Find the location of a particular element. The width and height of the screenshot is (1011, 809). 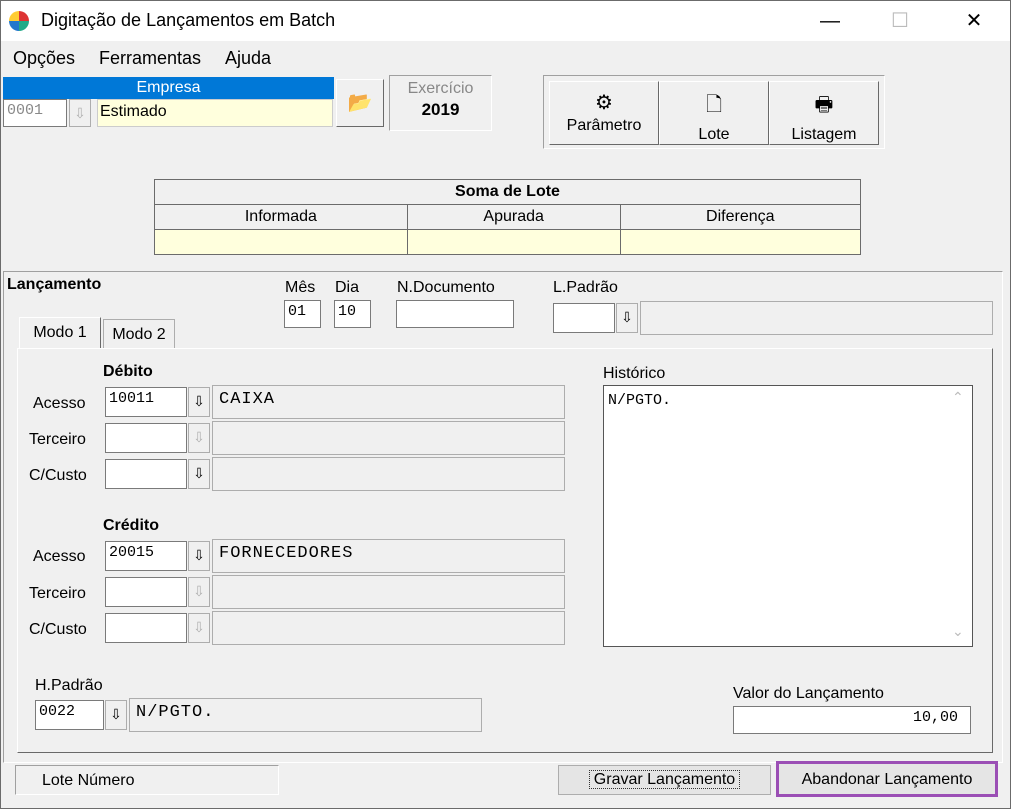

maximize-button: ☐ is located at coordinates (900, 21).